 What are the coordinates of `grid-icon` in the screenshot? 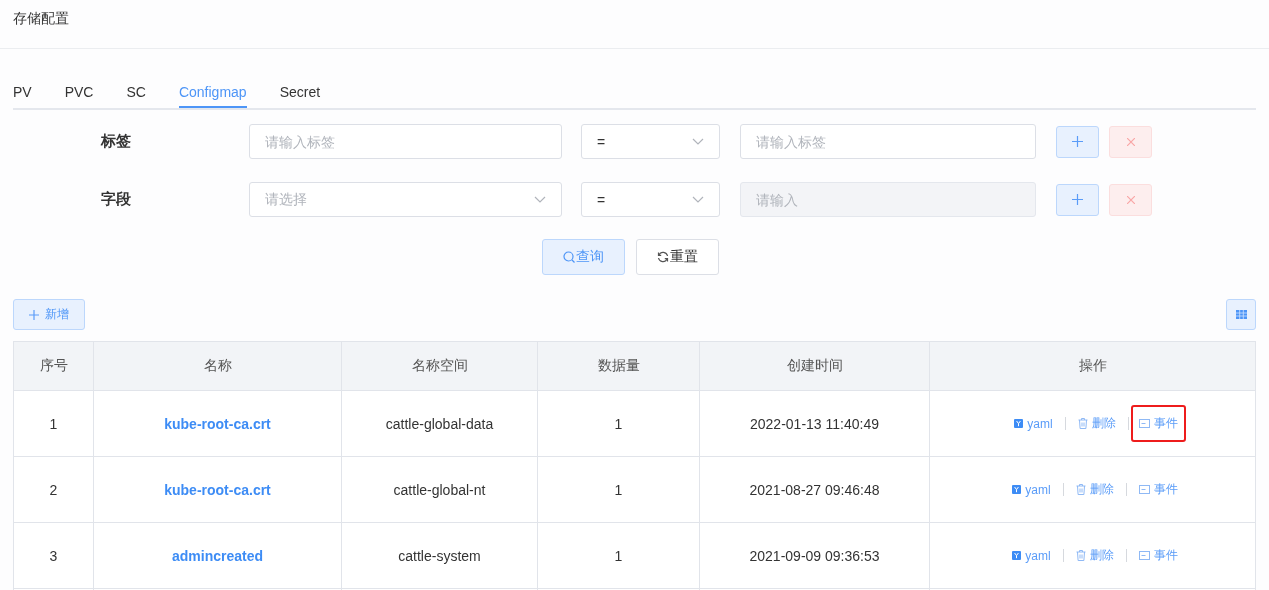 It's located at (1241, 314).